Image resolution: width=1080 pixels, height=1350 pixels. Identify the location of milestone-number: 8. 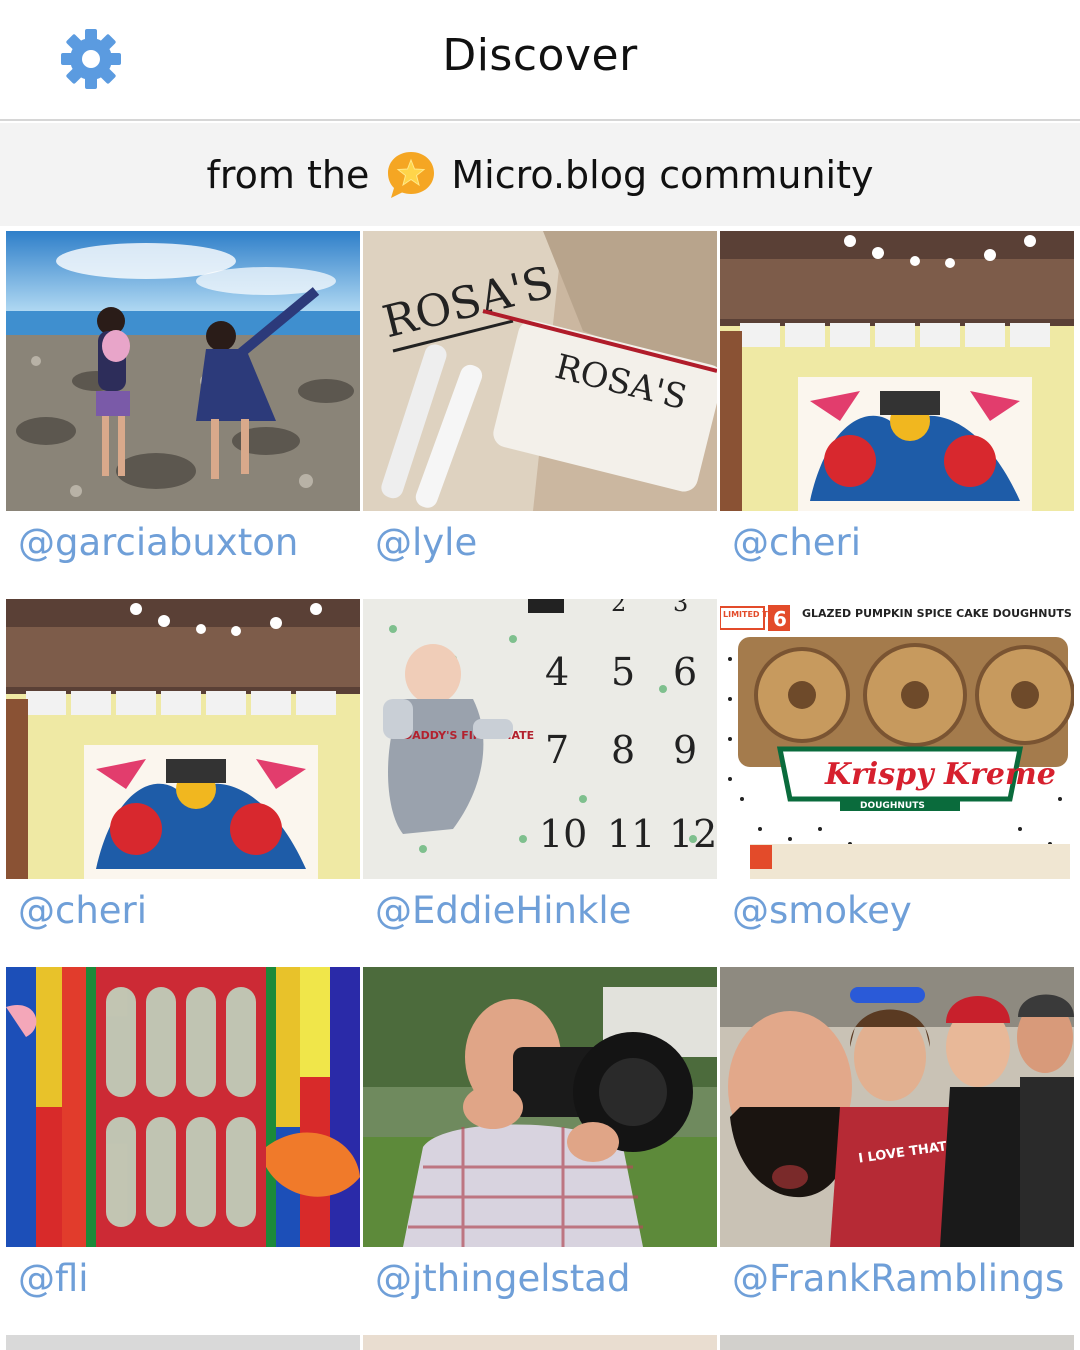
(623, 750).